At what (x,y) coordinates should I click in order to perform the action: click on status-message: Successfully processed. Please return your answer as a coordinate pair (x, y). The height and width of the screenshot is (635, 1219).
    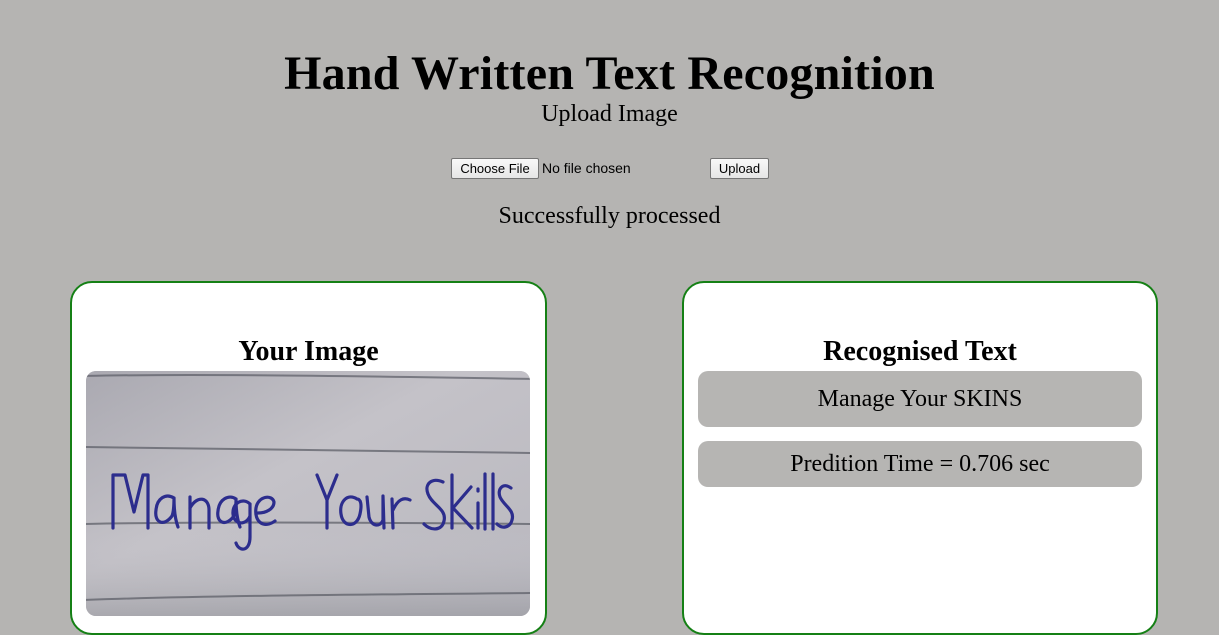
    Looking at the image, I should click on (609, 216).